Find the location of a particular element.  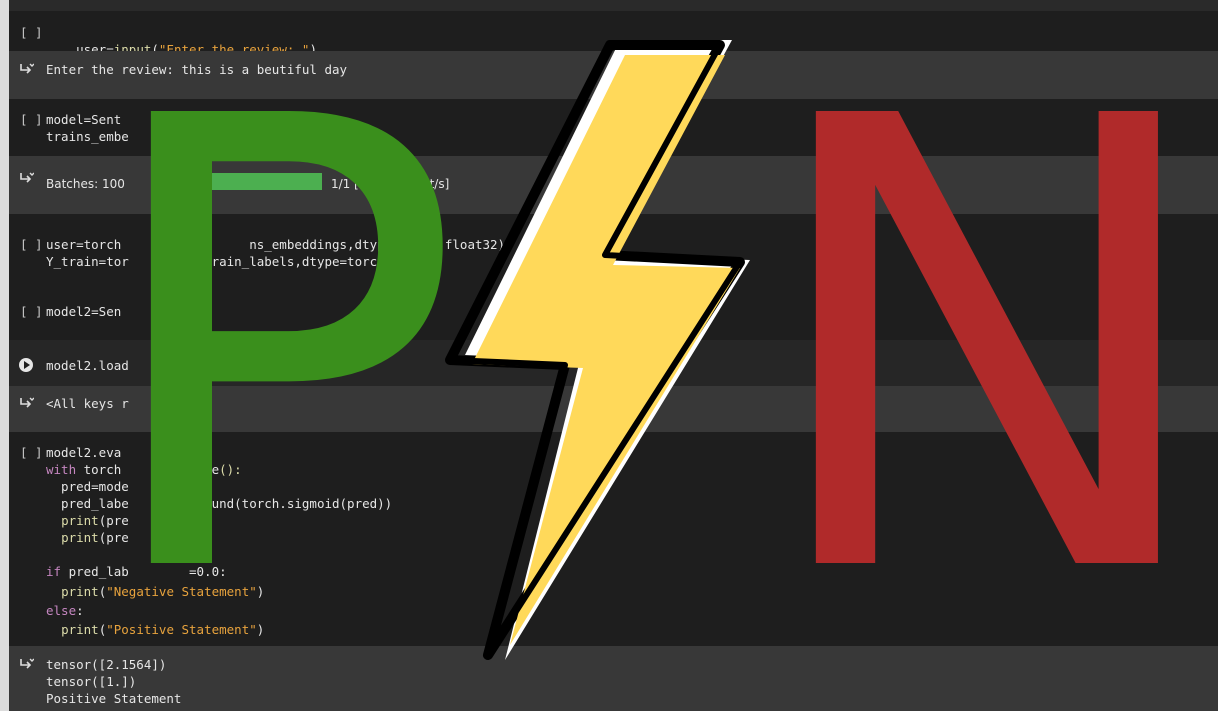

play-icon is located at coordinates (26, 365).